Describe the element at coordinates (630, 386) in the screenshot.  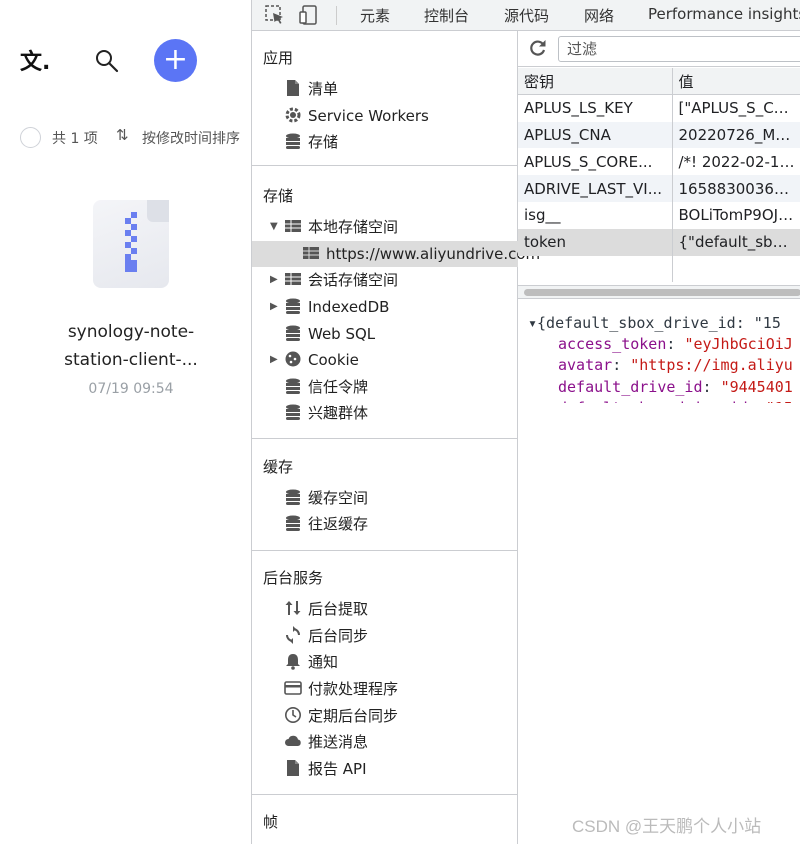
I see `json-key: default_drive_id` at that location.